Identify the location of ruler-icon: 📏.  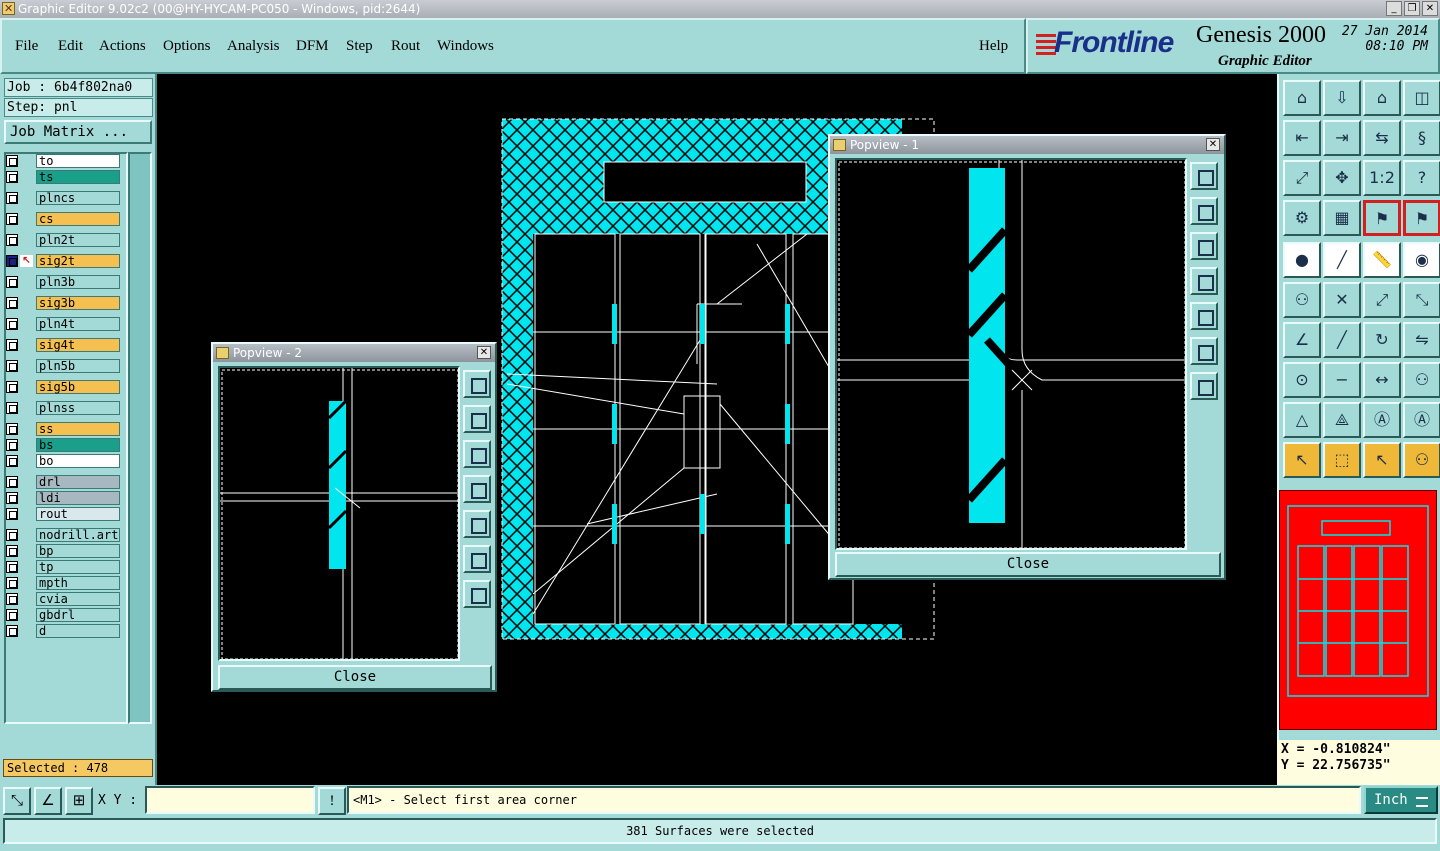
(1382, 260).